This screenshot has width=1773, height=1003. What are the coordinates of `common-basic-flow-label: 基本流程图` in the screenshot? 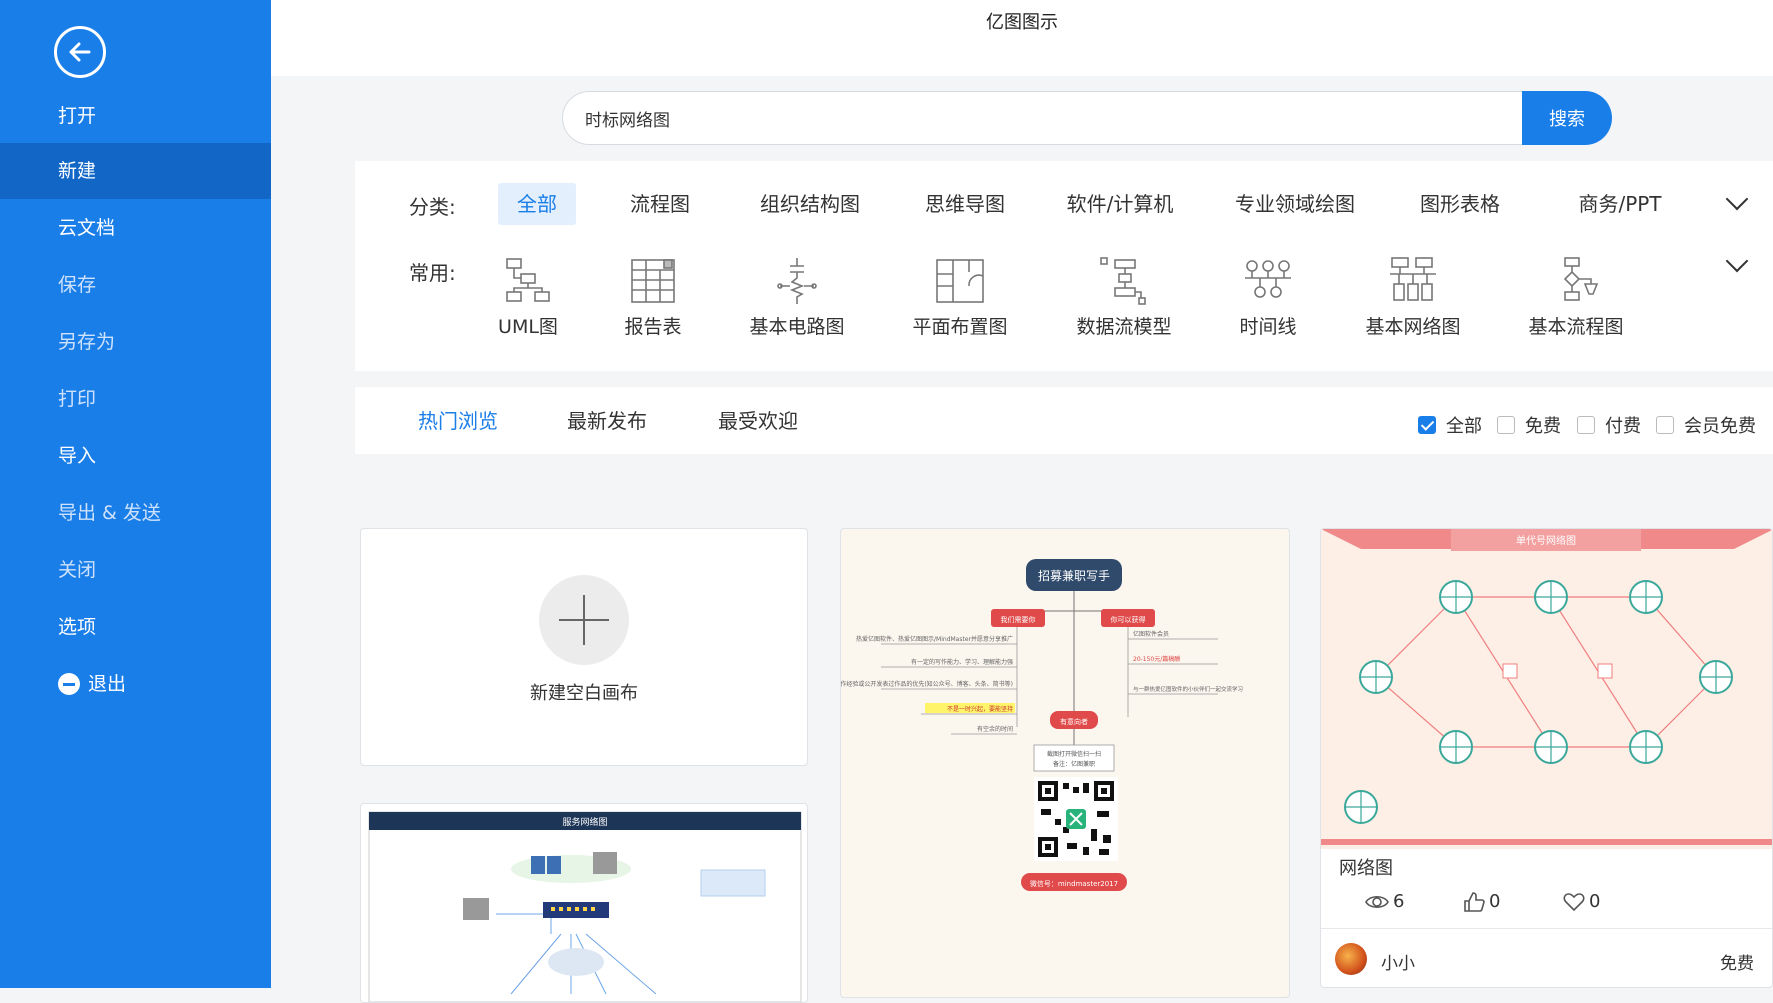 It's located at (1576, 327).